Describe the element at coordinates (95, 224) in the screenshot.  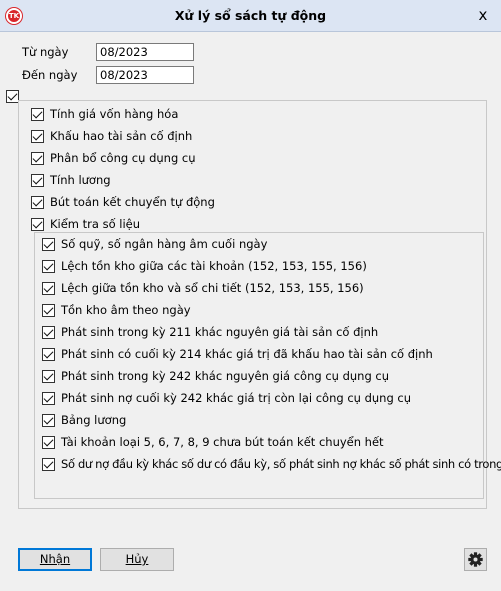
I see `task-label-data-check: Kiểm tra số liệu` at that location.